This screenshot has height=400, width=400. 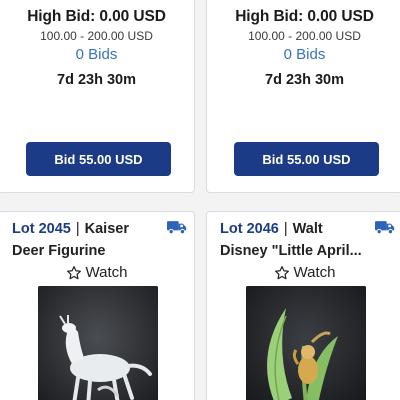 I want to click on deer-figurine-image, so click(x=98, y=343).